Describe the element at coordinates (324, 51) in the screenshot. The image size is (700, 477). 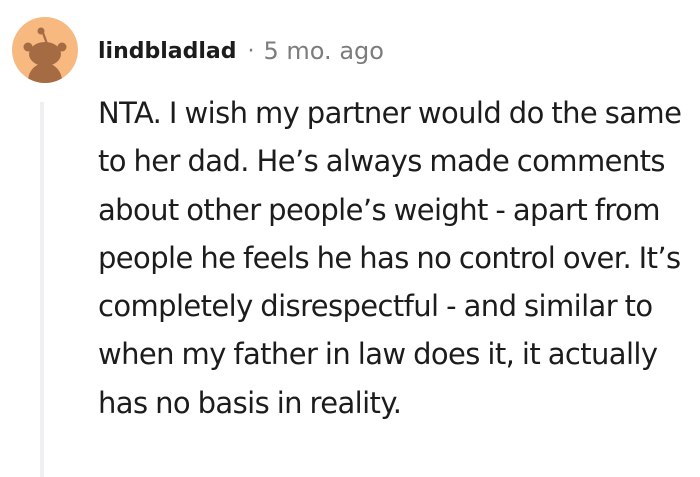
I see `comment-timestamp: 5 mo. ago` at that location.